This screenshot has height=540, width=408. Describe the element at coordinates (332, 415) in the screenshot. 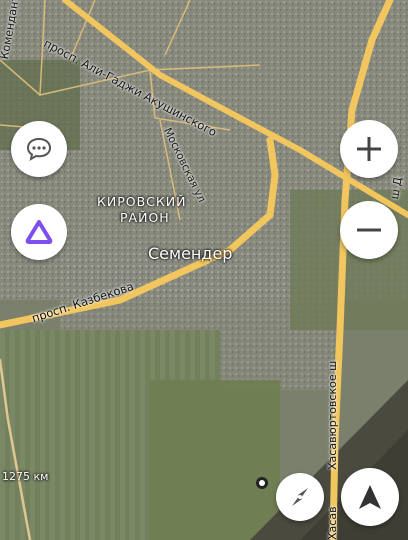

I see `street-label-khasavyurt: Хасавюртовское ш` at that location.